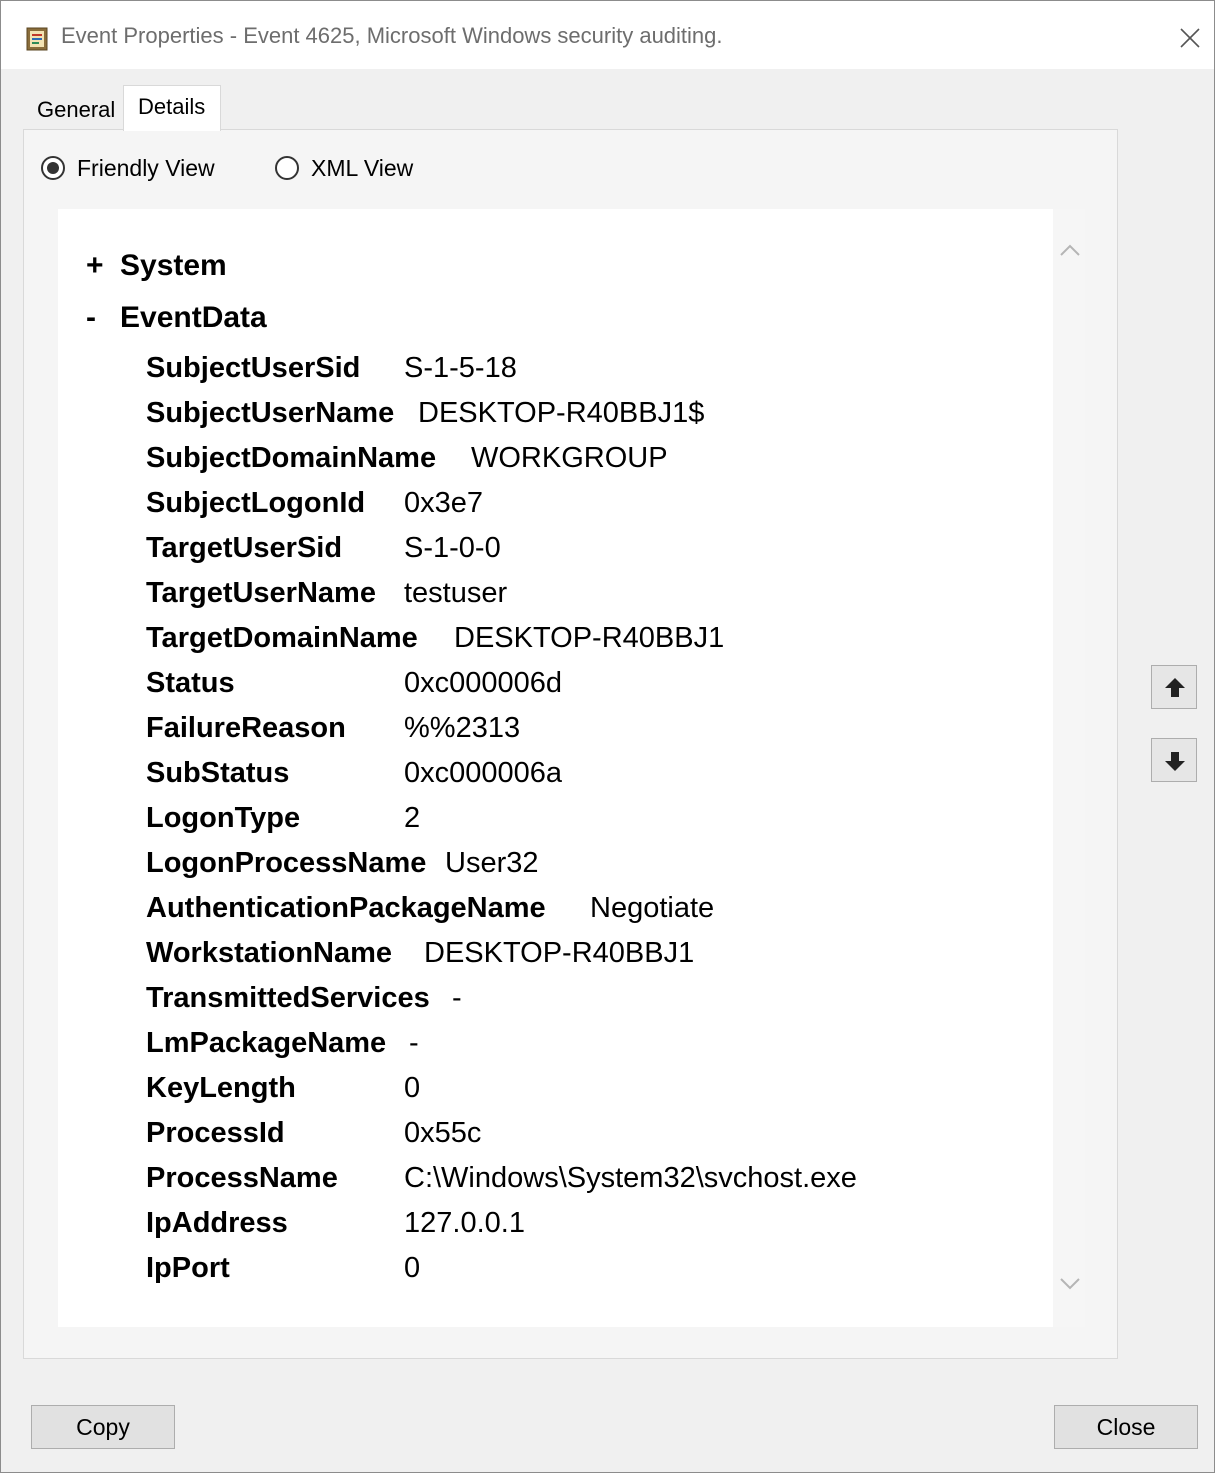  I want to click on vertical-scrollbar, so click(1069, 768).